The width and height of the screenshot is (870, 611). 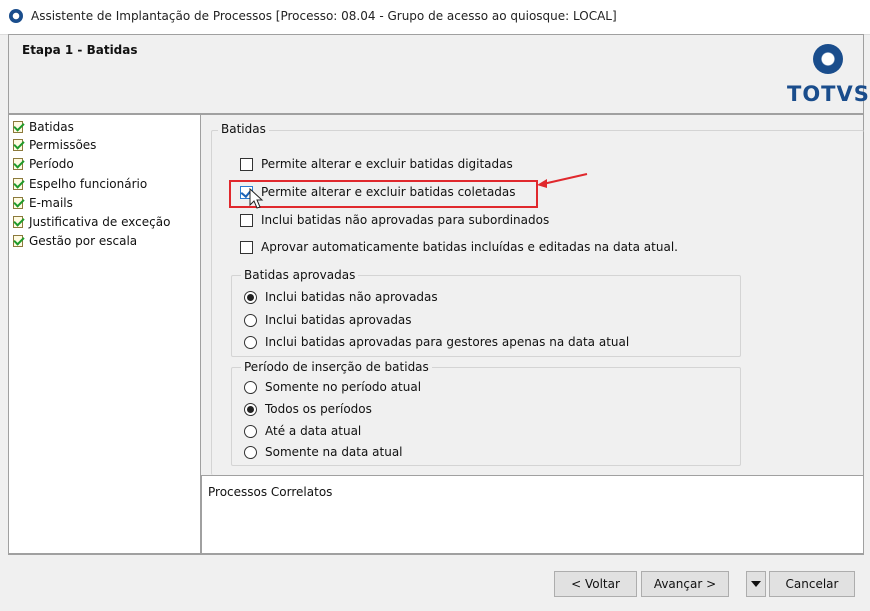 I want to click on tree-item-gestao-escala: Gestão por escala, so click(x=74, y=241).